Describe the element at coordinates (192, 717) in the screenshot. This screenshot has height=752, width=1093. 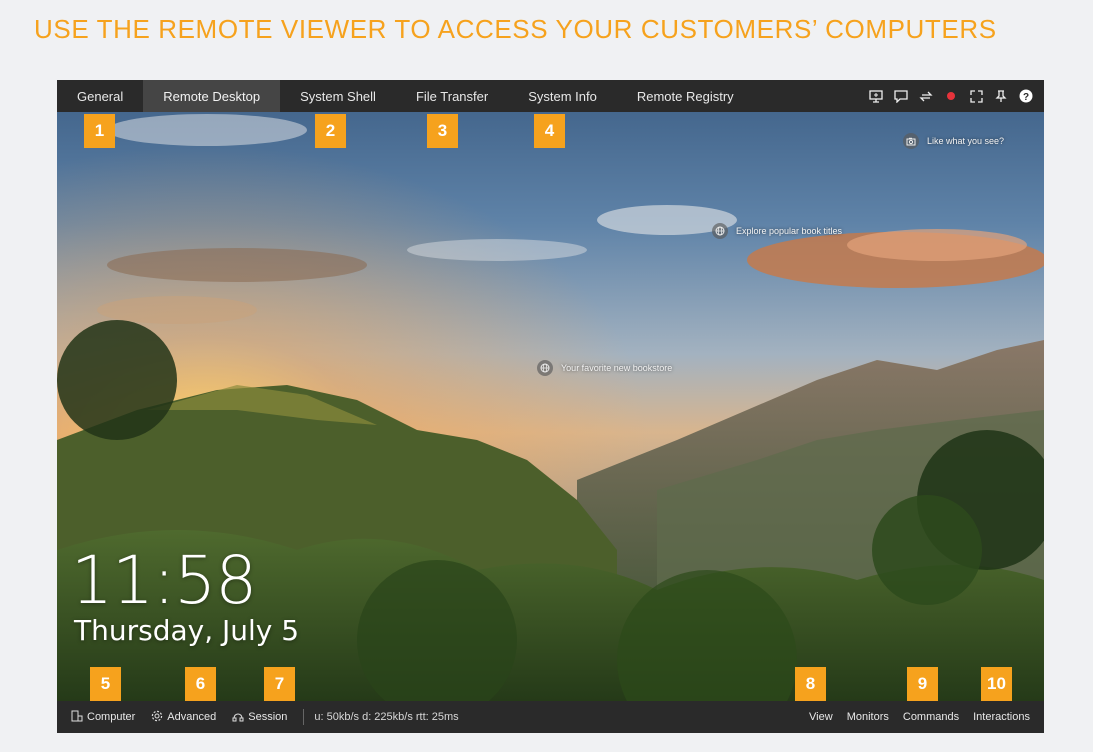
I see `advanced-label: Advanced` at that location.